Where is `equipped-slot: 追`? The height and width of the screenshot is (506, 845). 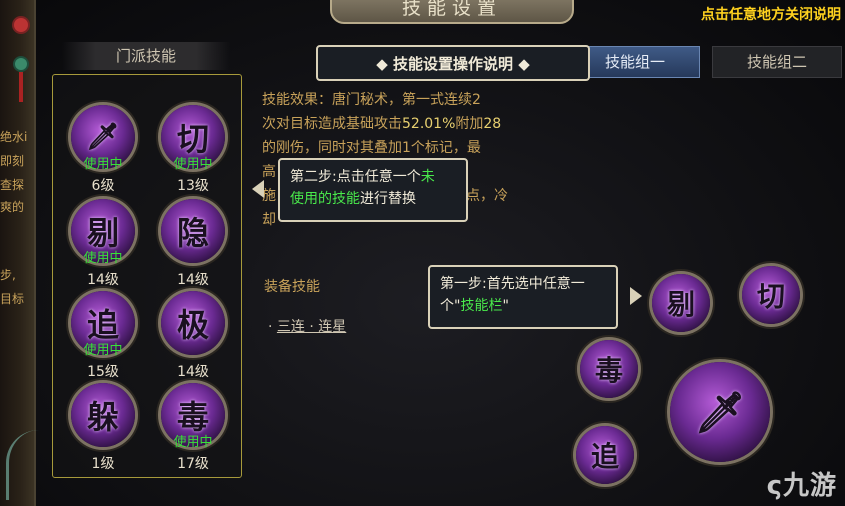 equipped-slot: 追 is located at coordinates (605, 455).